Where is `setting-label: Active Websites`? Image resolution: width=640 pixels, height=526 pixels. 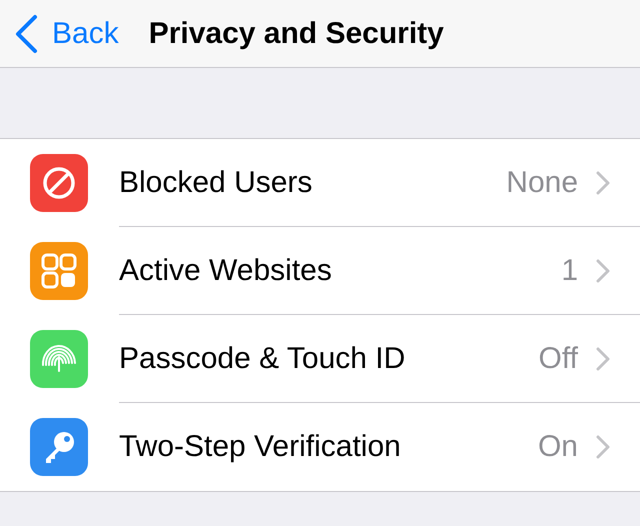
setting-label: Active Websites is located at coordinates (226, 271).